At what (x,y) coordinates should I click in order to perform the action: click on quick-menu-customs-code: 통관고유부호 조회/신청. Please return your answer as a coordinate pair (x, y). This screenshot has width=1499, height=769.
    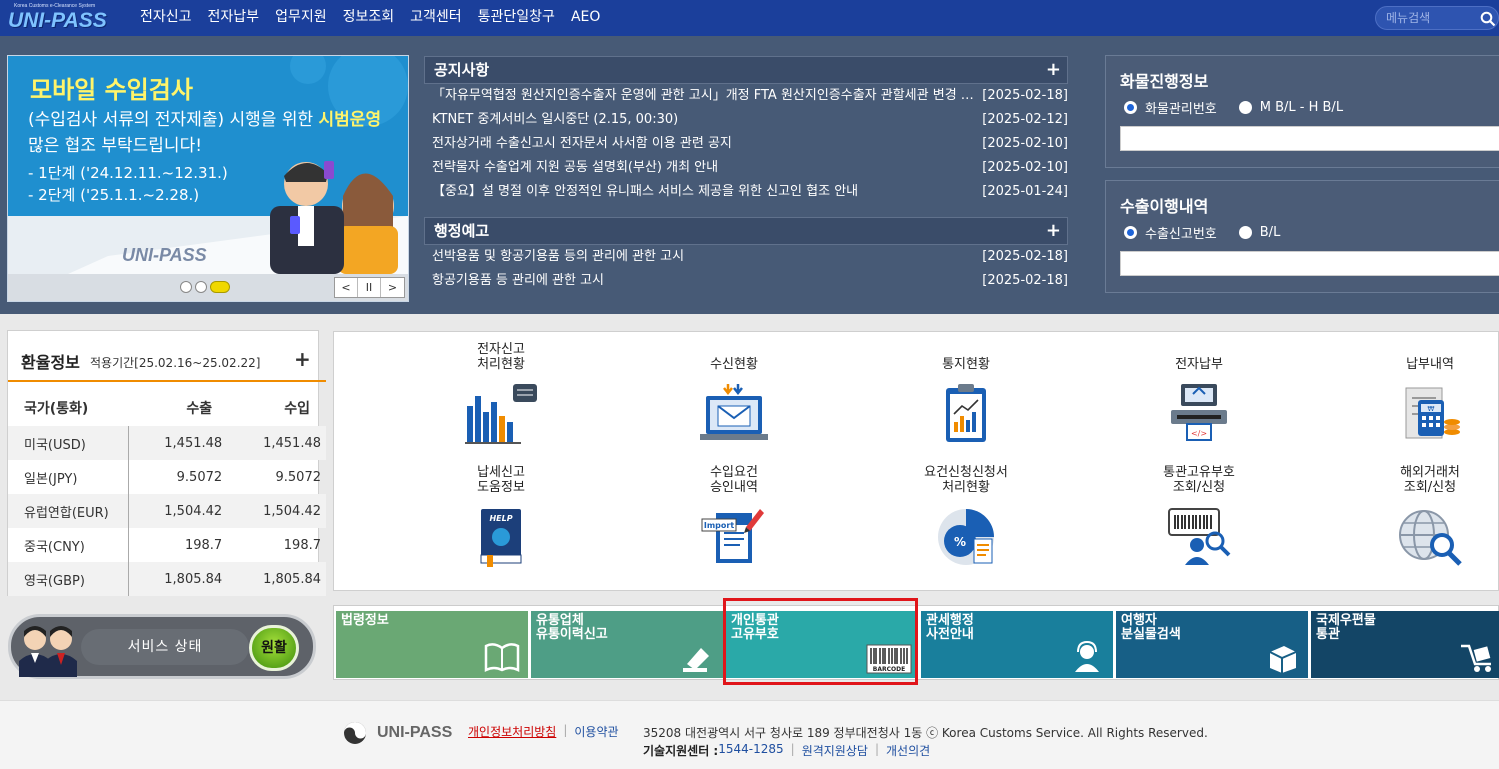
    Looking at the image, I should click on (1199, 518).